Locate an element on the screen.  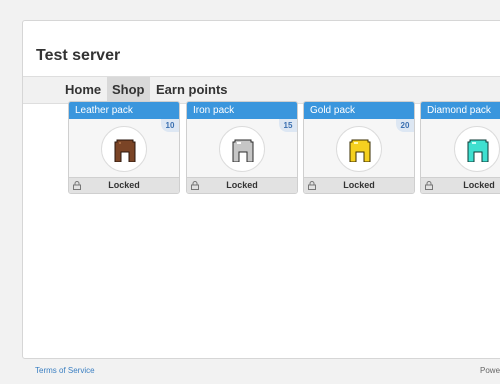
nav-home: Home is located at coordinates (83, 90).